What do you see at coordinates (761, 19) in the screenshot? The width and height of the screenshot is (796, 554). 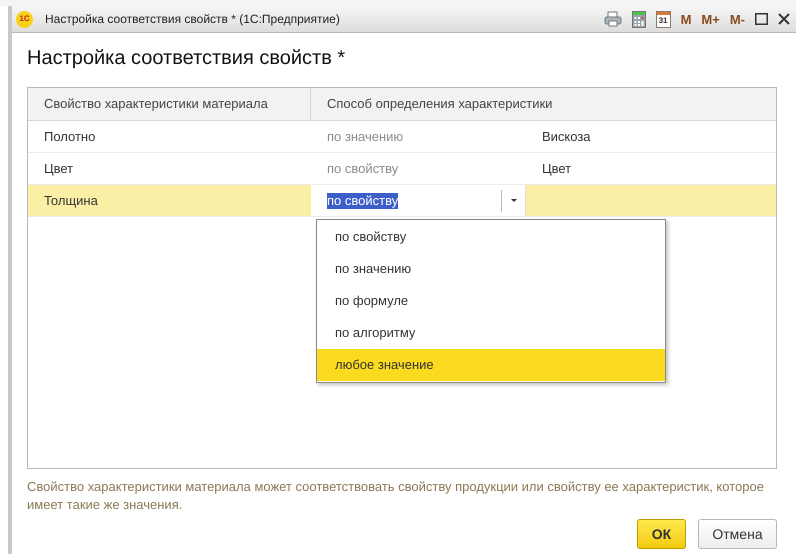 I see `maximize-icon` at bounding box center [761, 19].